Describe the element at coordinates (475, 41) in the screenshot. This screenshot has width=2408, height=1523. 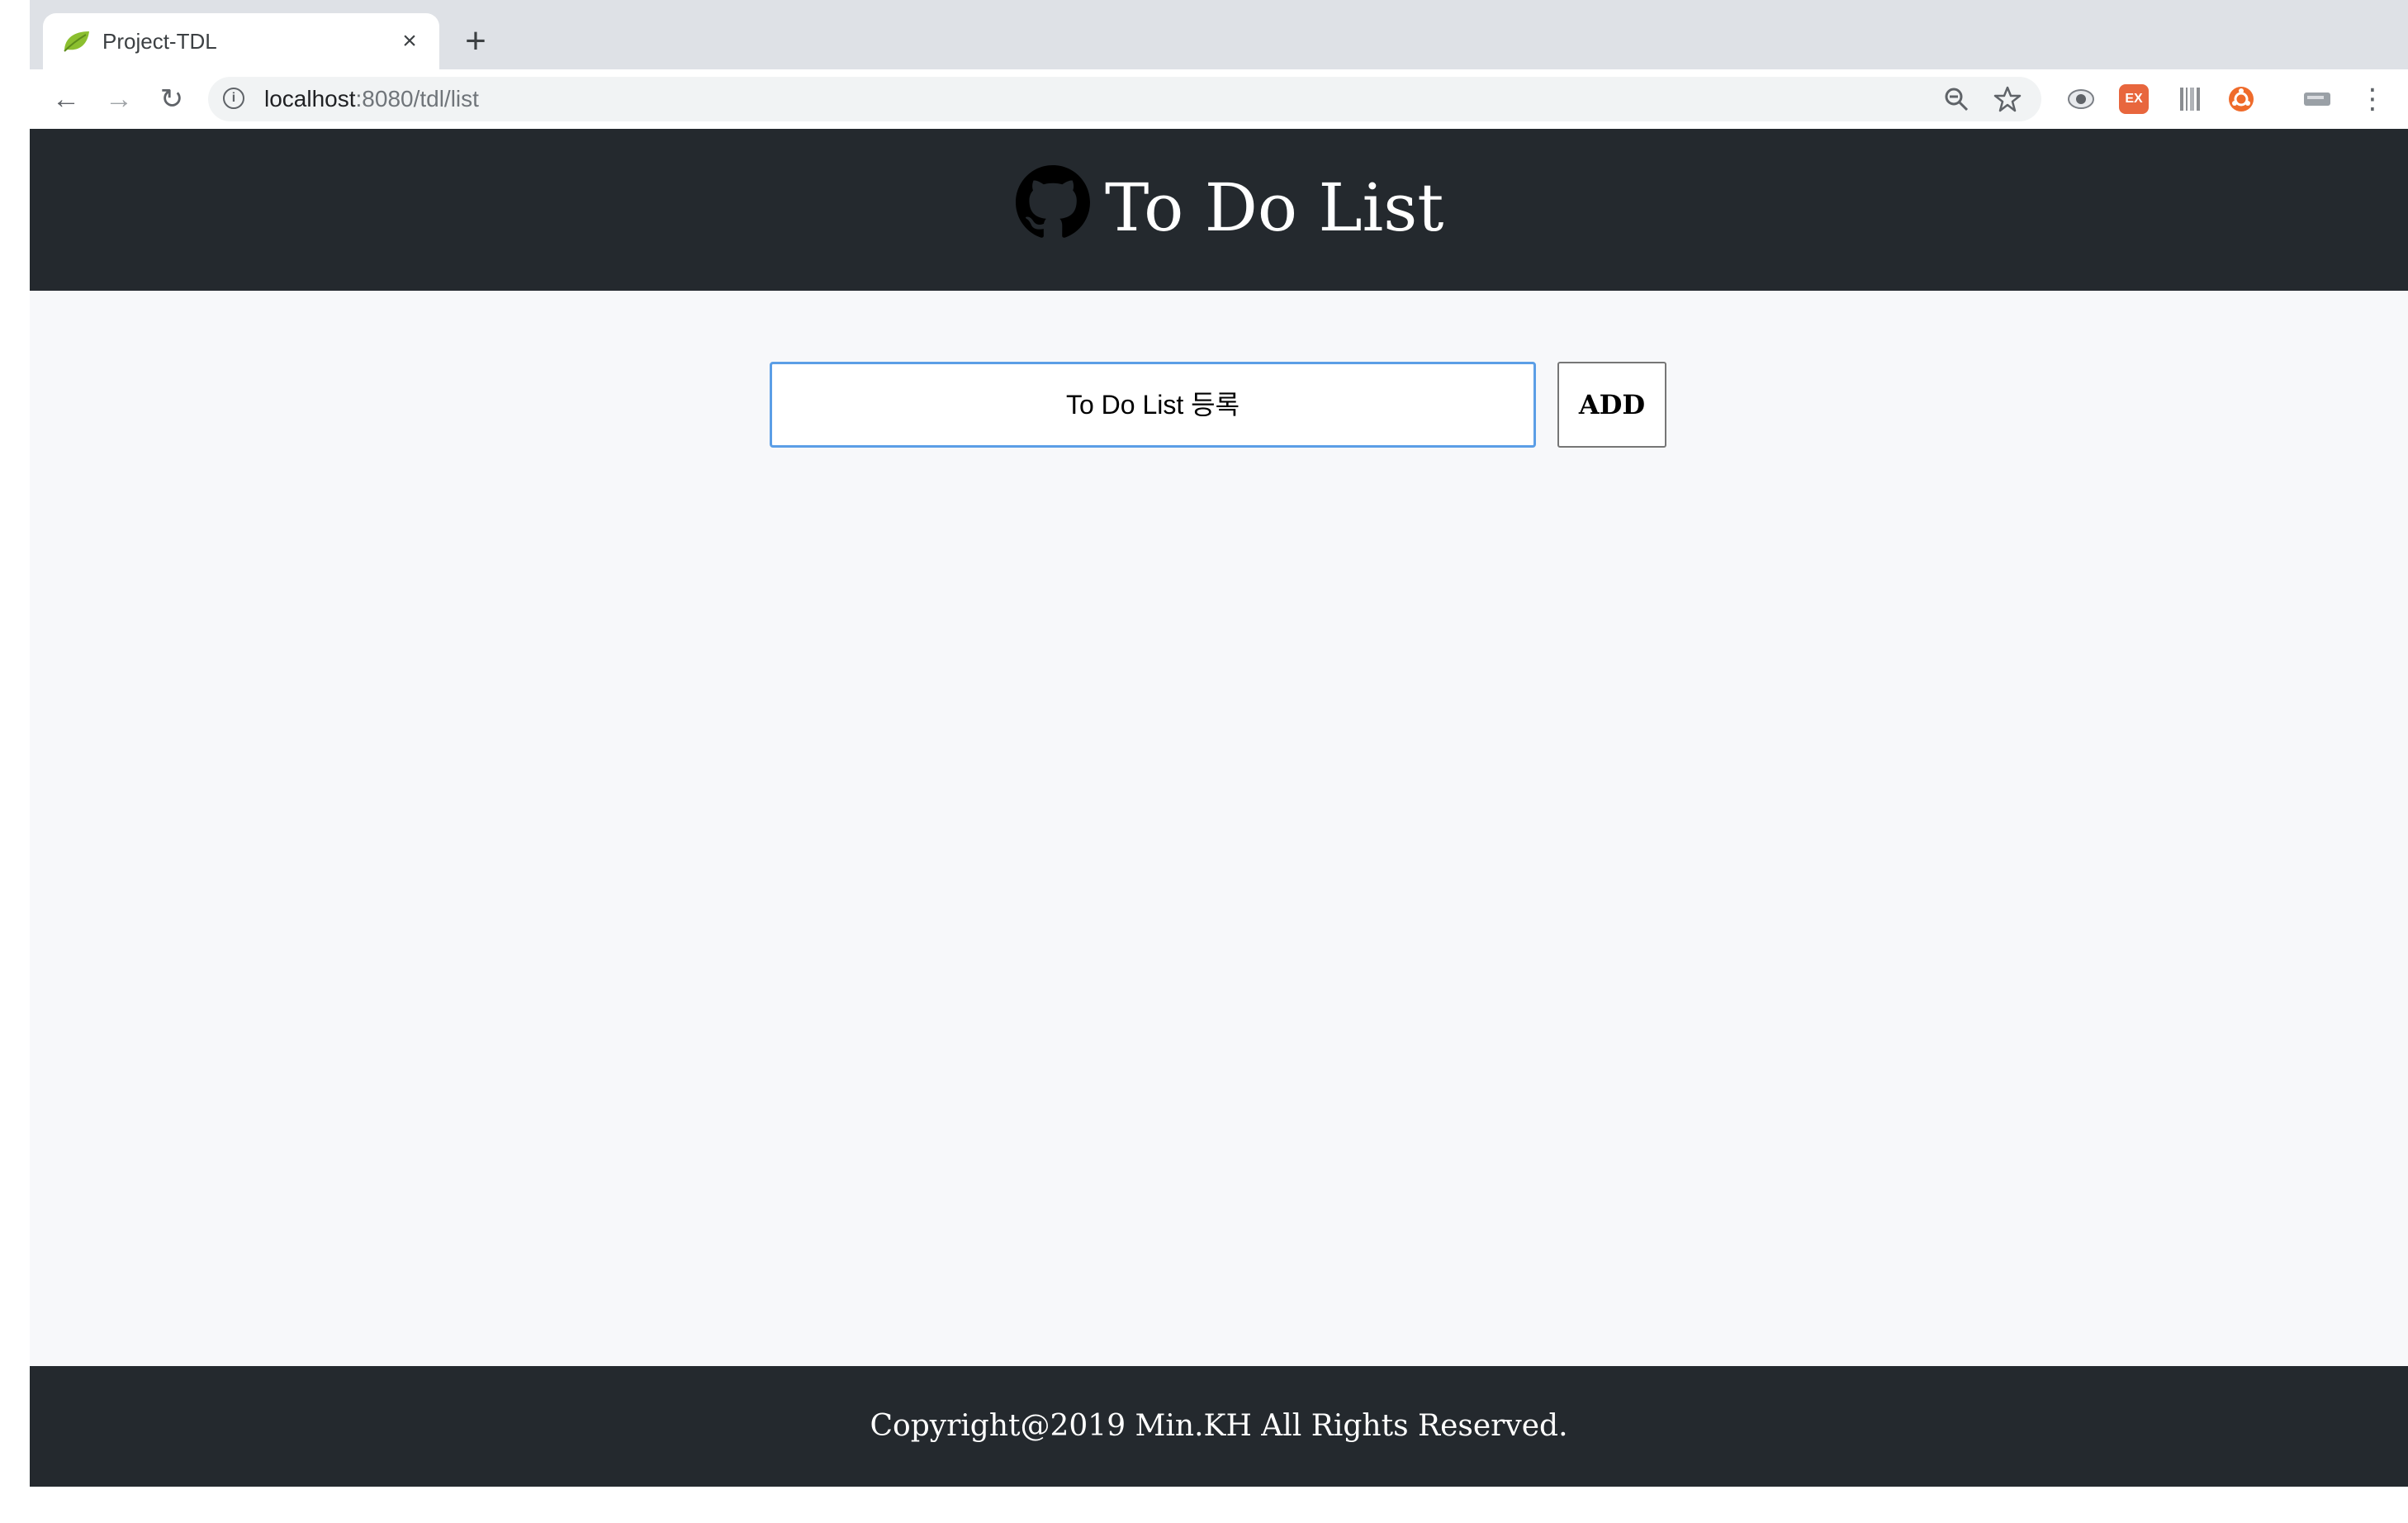
I see `new-tab-button: +` at that location.